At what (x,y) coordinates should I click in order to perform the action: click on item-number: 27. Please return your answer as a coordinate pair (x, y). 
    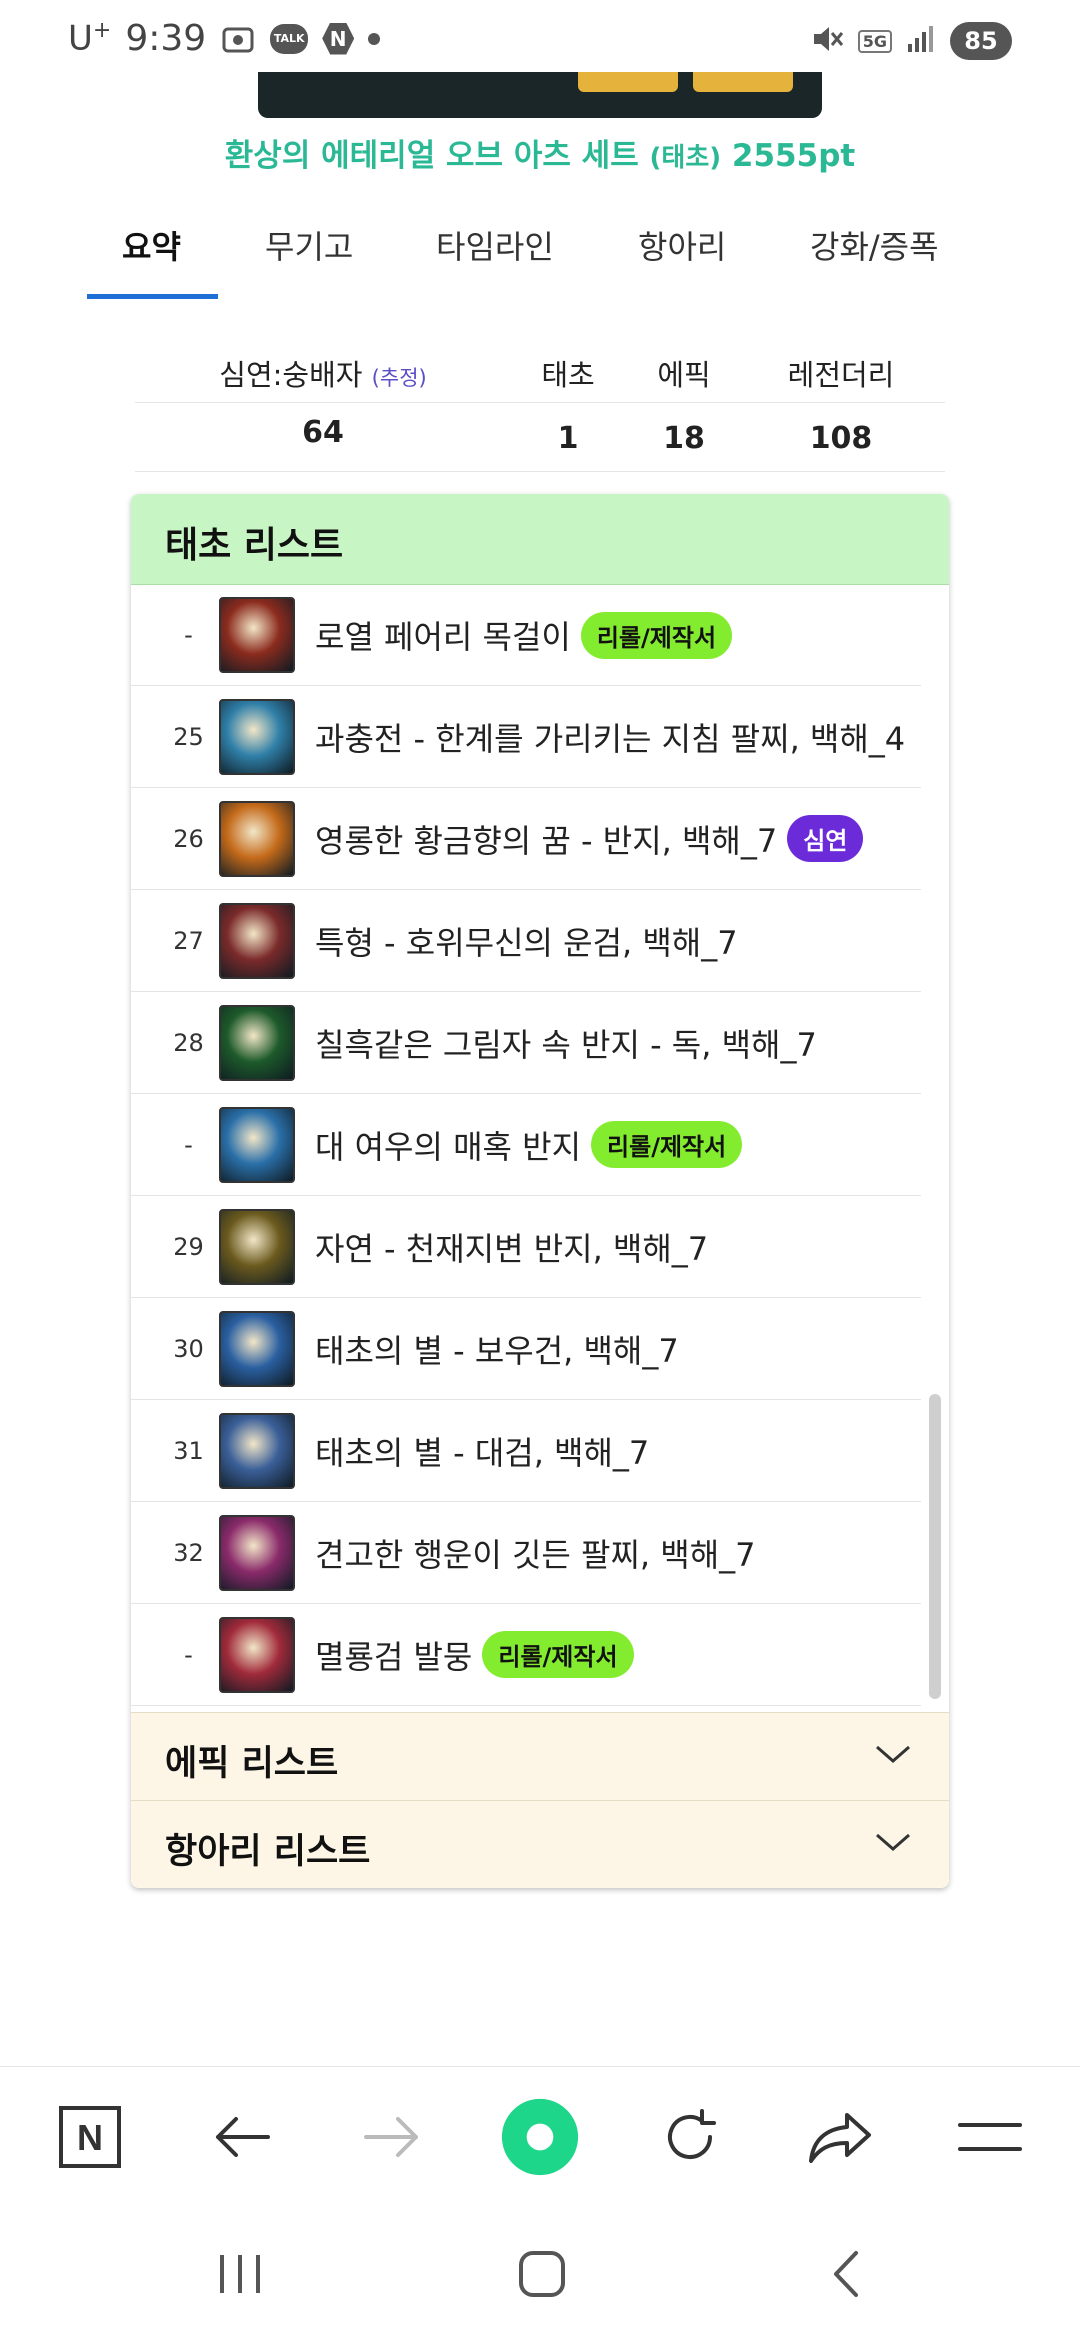
    Looking at the image, I should click on (188, 940).